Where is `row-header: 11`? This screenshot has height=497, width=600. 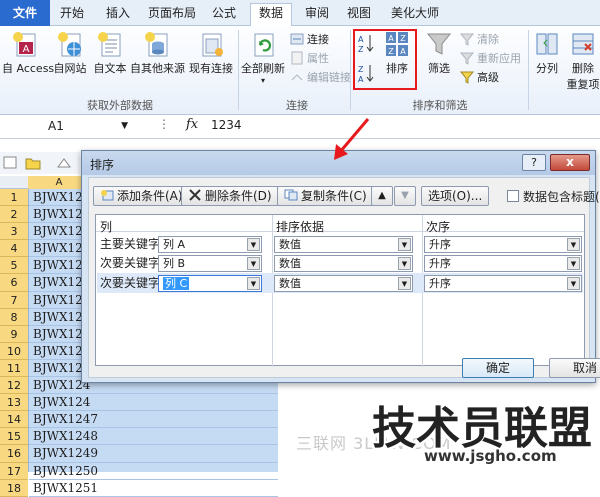 row-header: 11 is located at coordinates (14, 368).